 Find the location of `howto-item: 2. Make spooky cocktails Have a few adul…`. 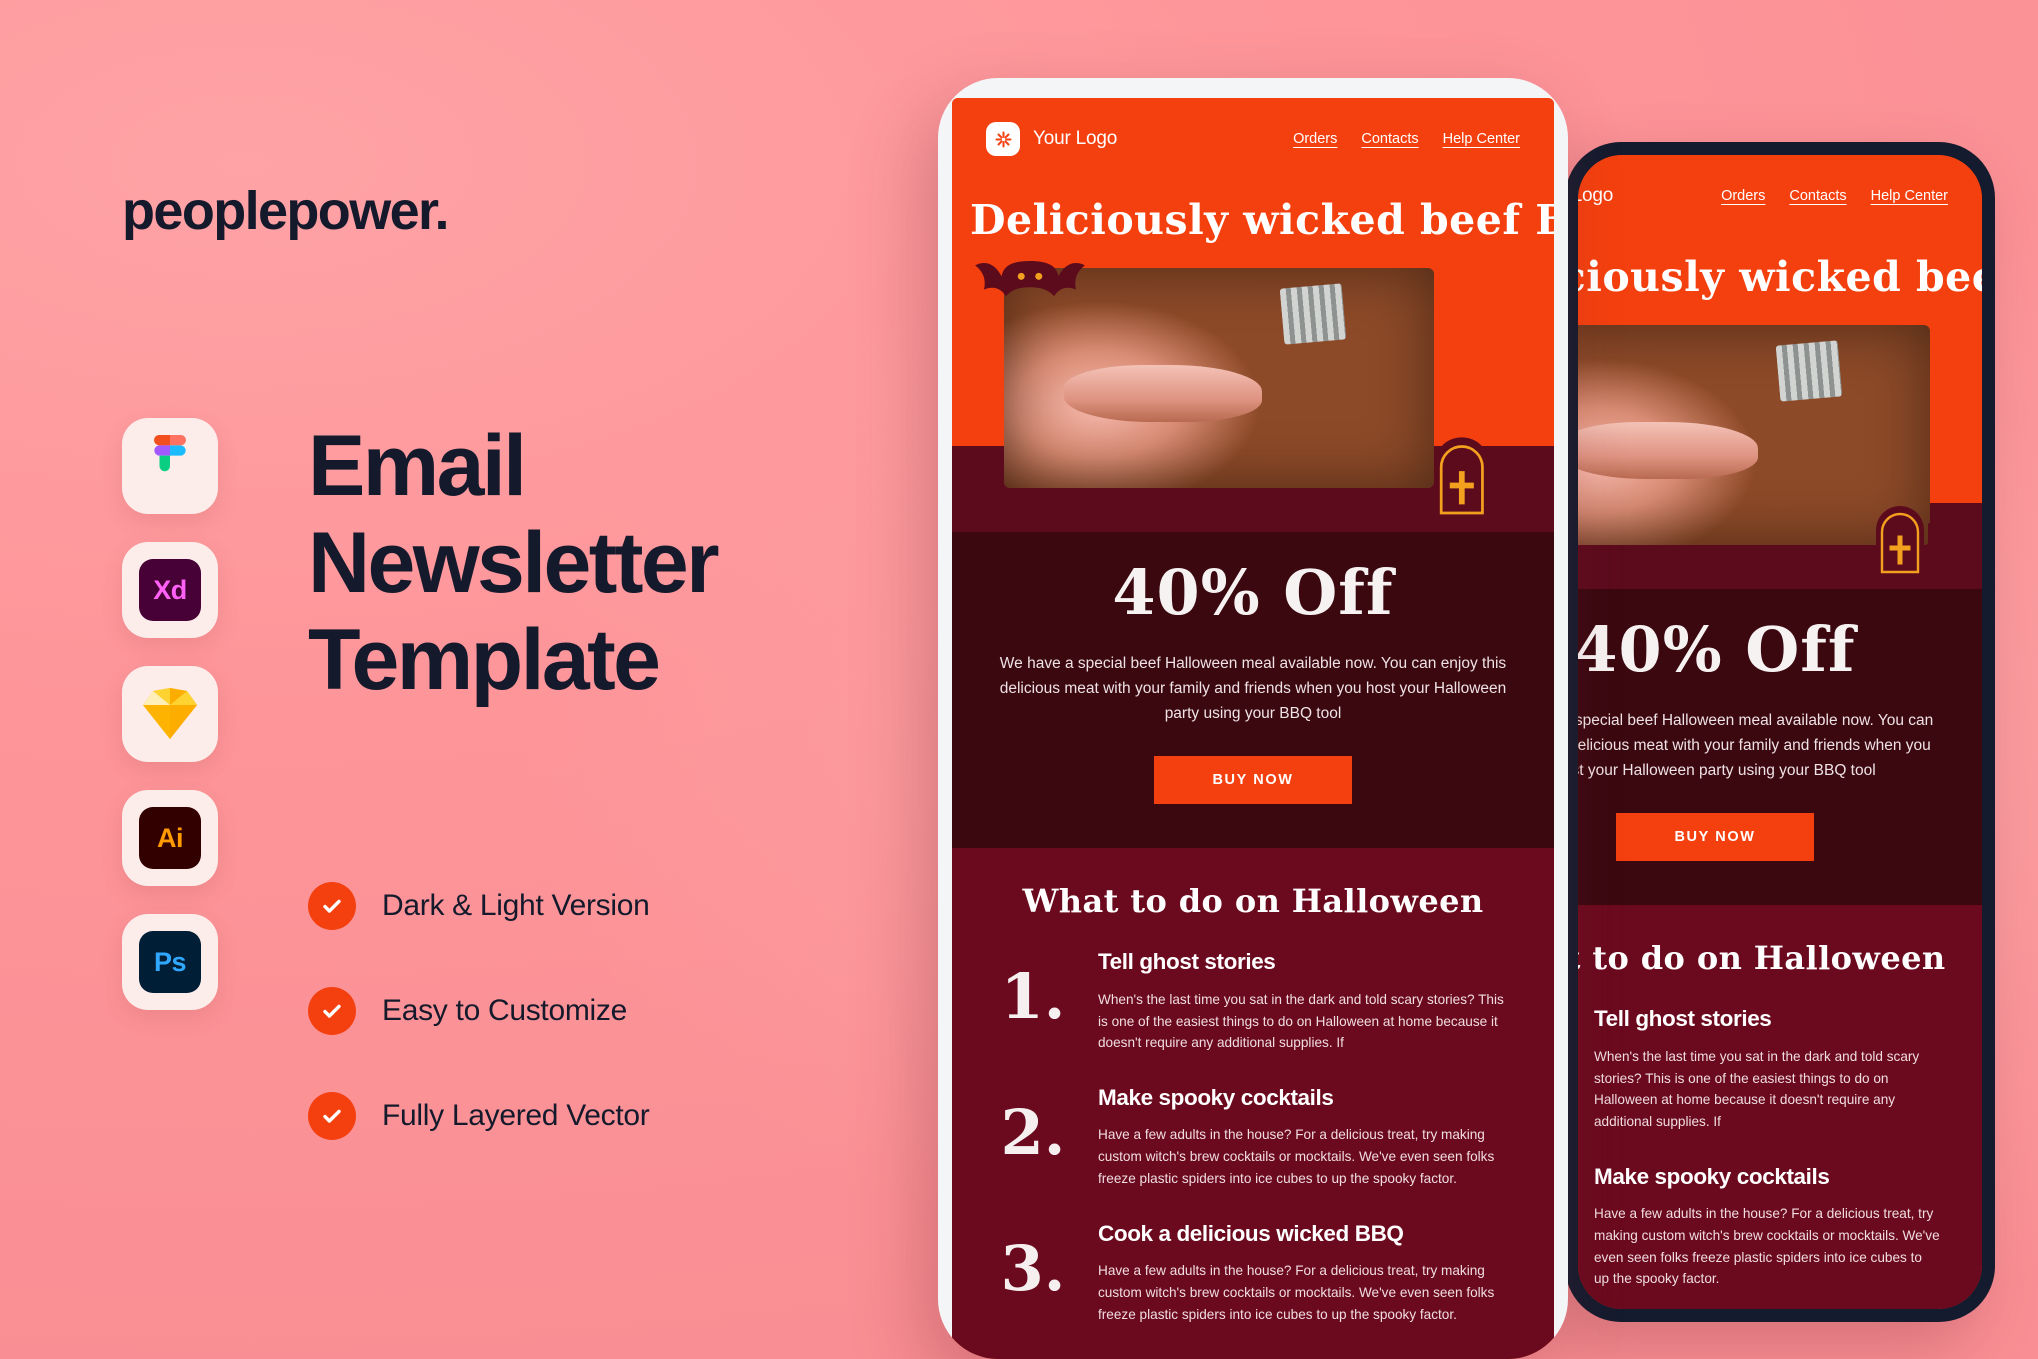

howto-item: 2. Make spooky cocktails Have a few adul… is located at coordinates (1253, 1137).